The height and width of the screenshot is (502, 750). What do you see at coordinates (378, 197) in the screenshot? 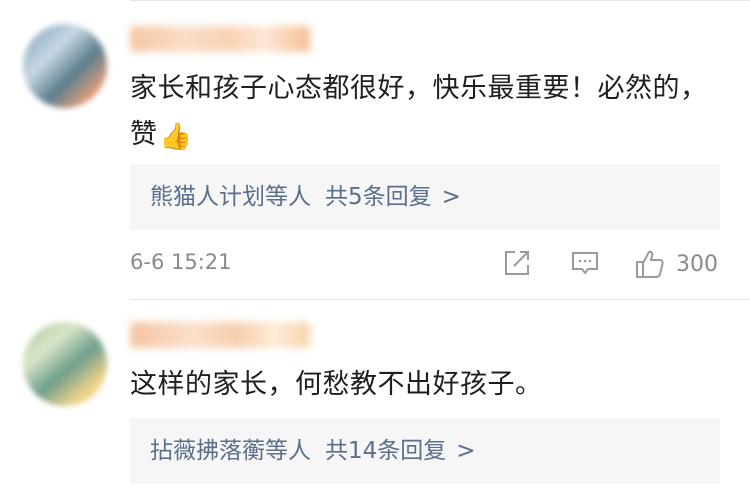
I see `reply-count: 共5条回复` at bounding box center [378, 197].